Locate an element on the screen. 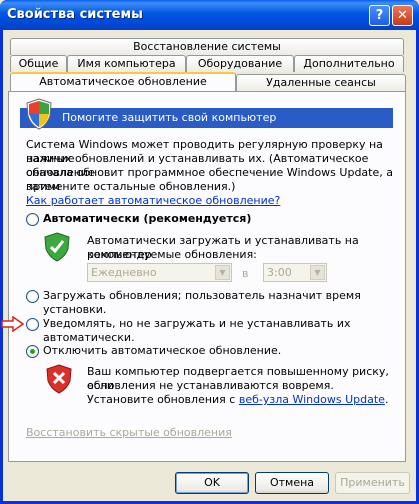  tab-hardware: Оборудование is located at coordinates (240, 63).